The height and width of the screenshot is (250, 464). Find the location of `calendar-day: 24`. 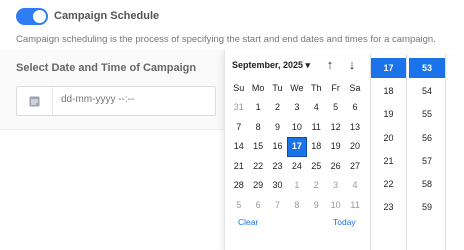

calendar-day: 24 is located at coordinates (296, 167).